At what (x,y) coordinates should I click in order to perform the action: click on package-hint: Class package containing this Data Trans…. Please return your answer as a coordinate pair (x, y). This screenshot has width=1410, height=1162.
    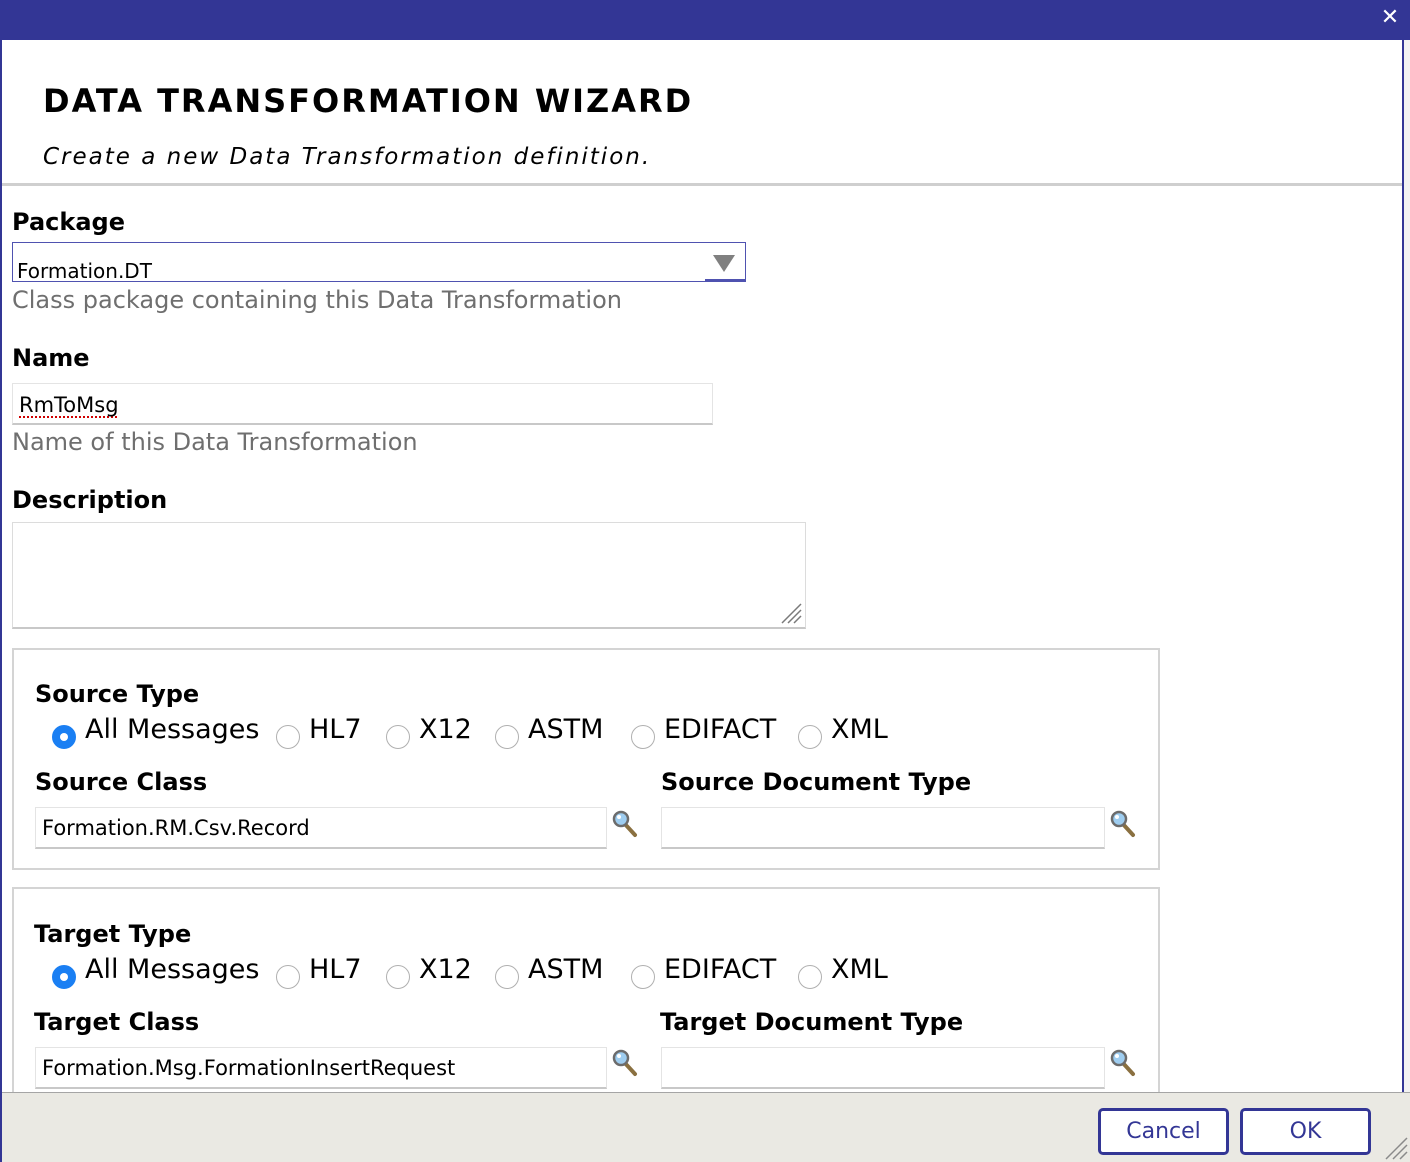
    Looking at the image, I should click on (317, 300).